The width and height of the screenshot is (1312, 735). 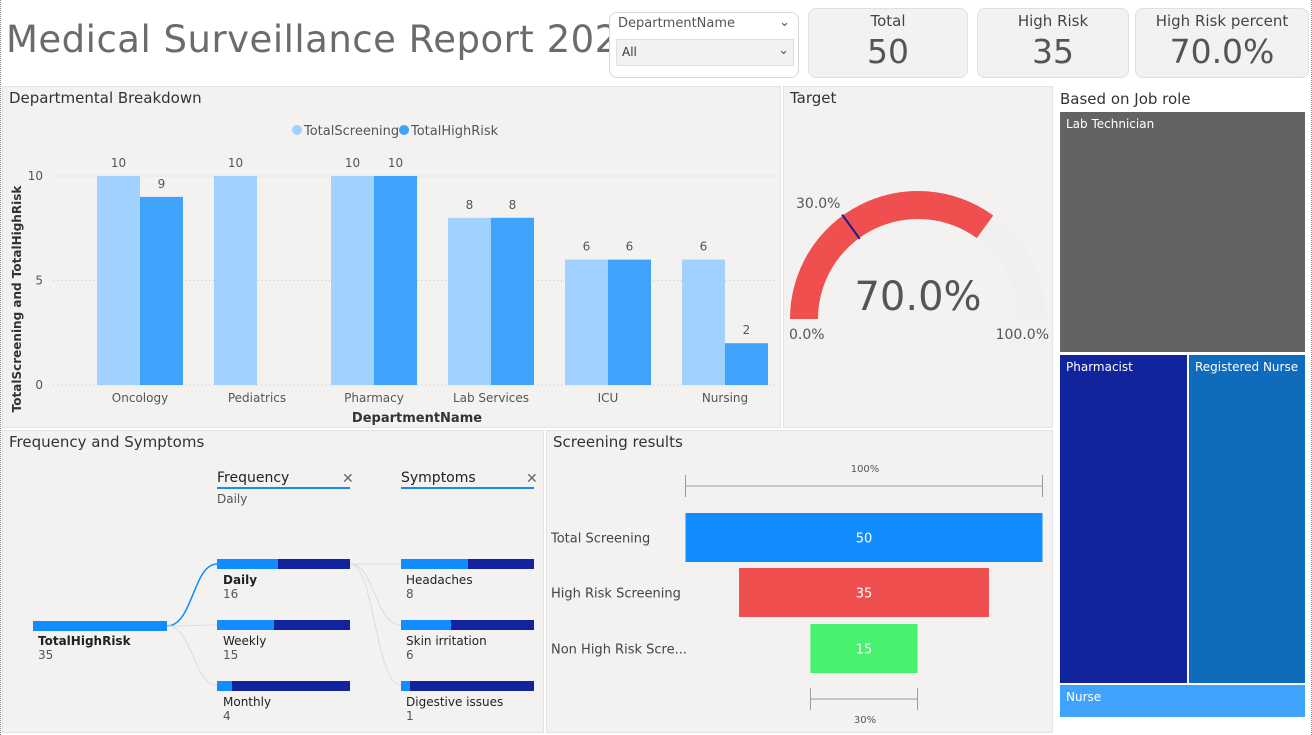 What do you see at coordinates (45, 655) in the screenshot?
I see `node-value: 35` at bounding box center [45, 655].